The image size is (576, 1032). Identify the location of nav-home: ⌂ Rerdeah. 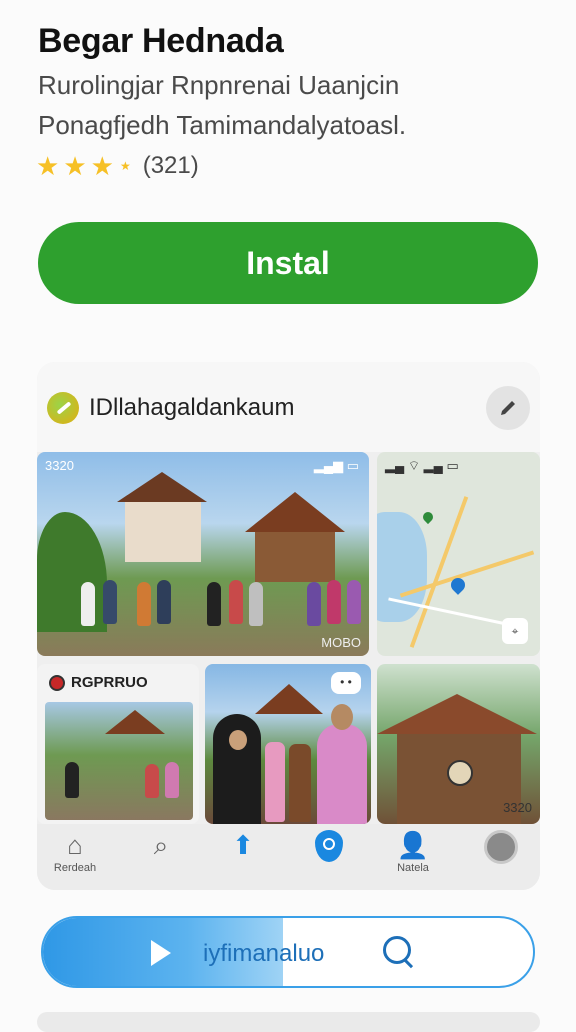
(75, 852).